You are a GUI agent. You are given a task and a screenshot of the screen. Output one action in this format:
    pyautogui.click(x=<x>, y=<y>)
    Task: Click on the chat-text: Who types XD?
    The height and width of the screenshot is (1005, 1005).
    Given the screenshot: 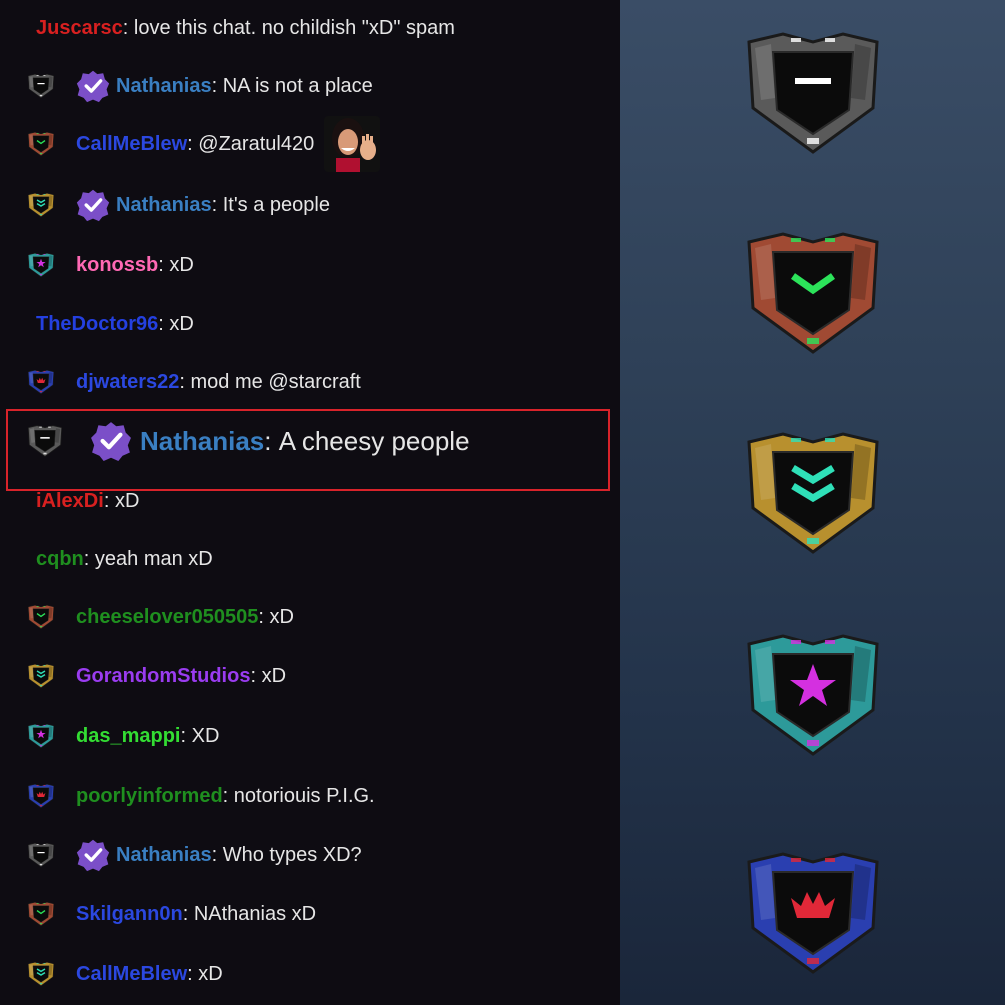 What is the action you would take?
    pyautogui.click(x=292, y=854)
    